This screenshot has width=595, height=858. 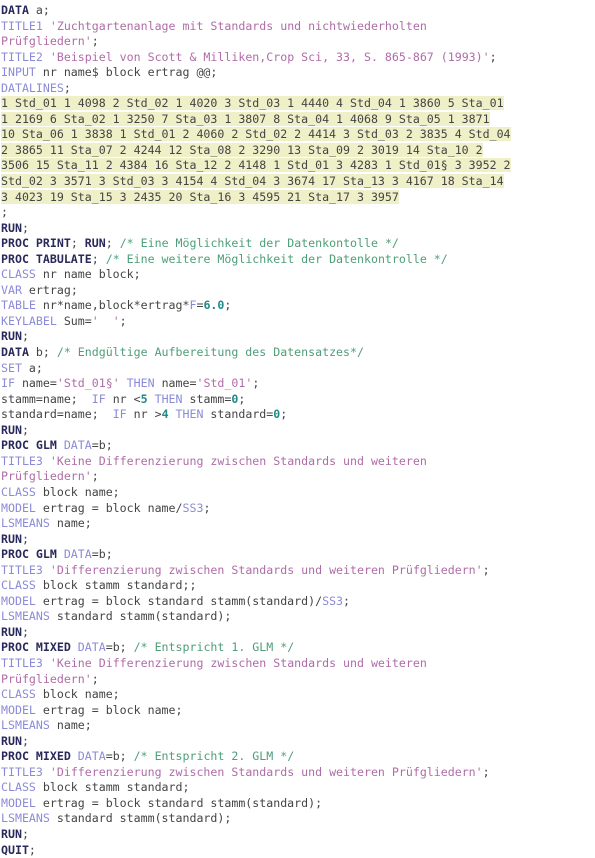 What do you see at coordinates (214, 756) in the screenshot?
I see `token-cmt: /* Entspricht 2. GLM */` at bounding box center [214, 756].